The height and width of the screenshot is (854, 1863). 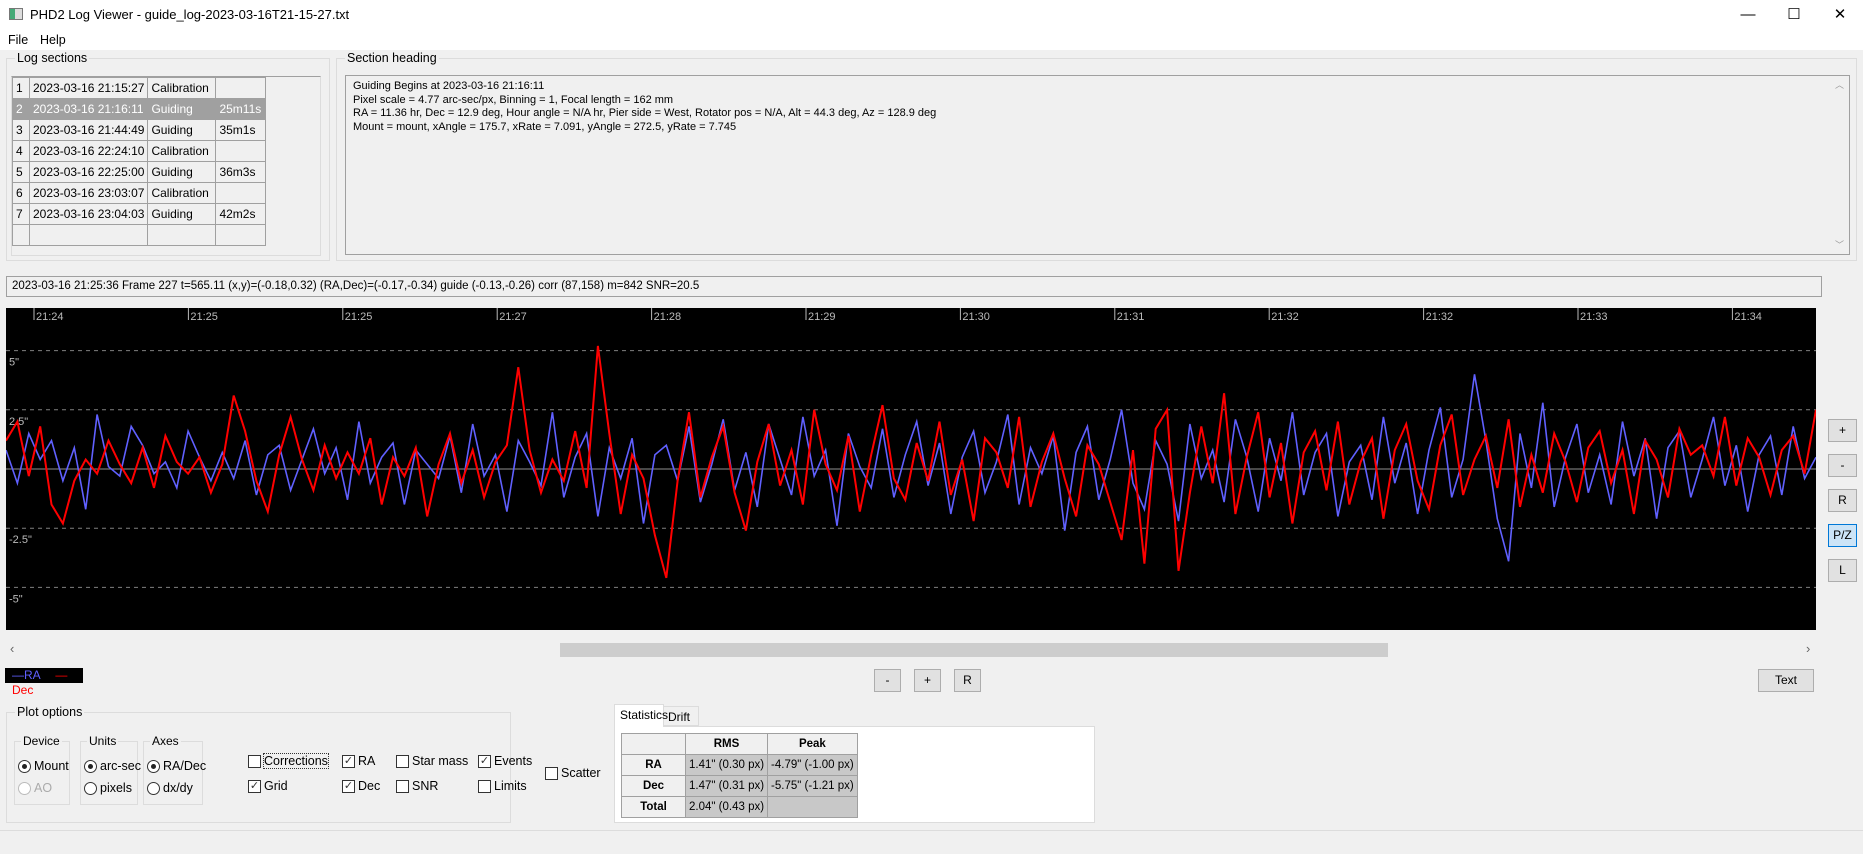 I want to click on app-icon, so click(x=16, y=14).